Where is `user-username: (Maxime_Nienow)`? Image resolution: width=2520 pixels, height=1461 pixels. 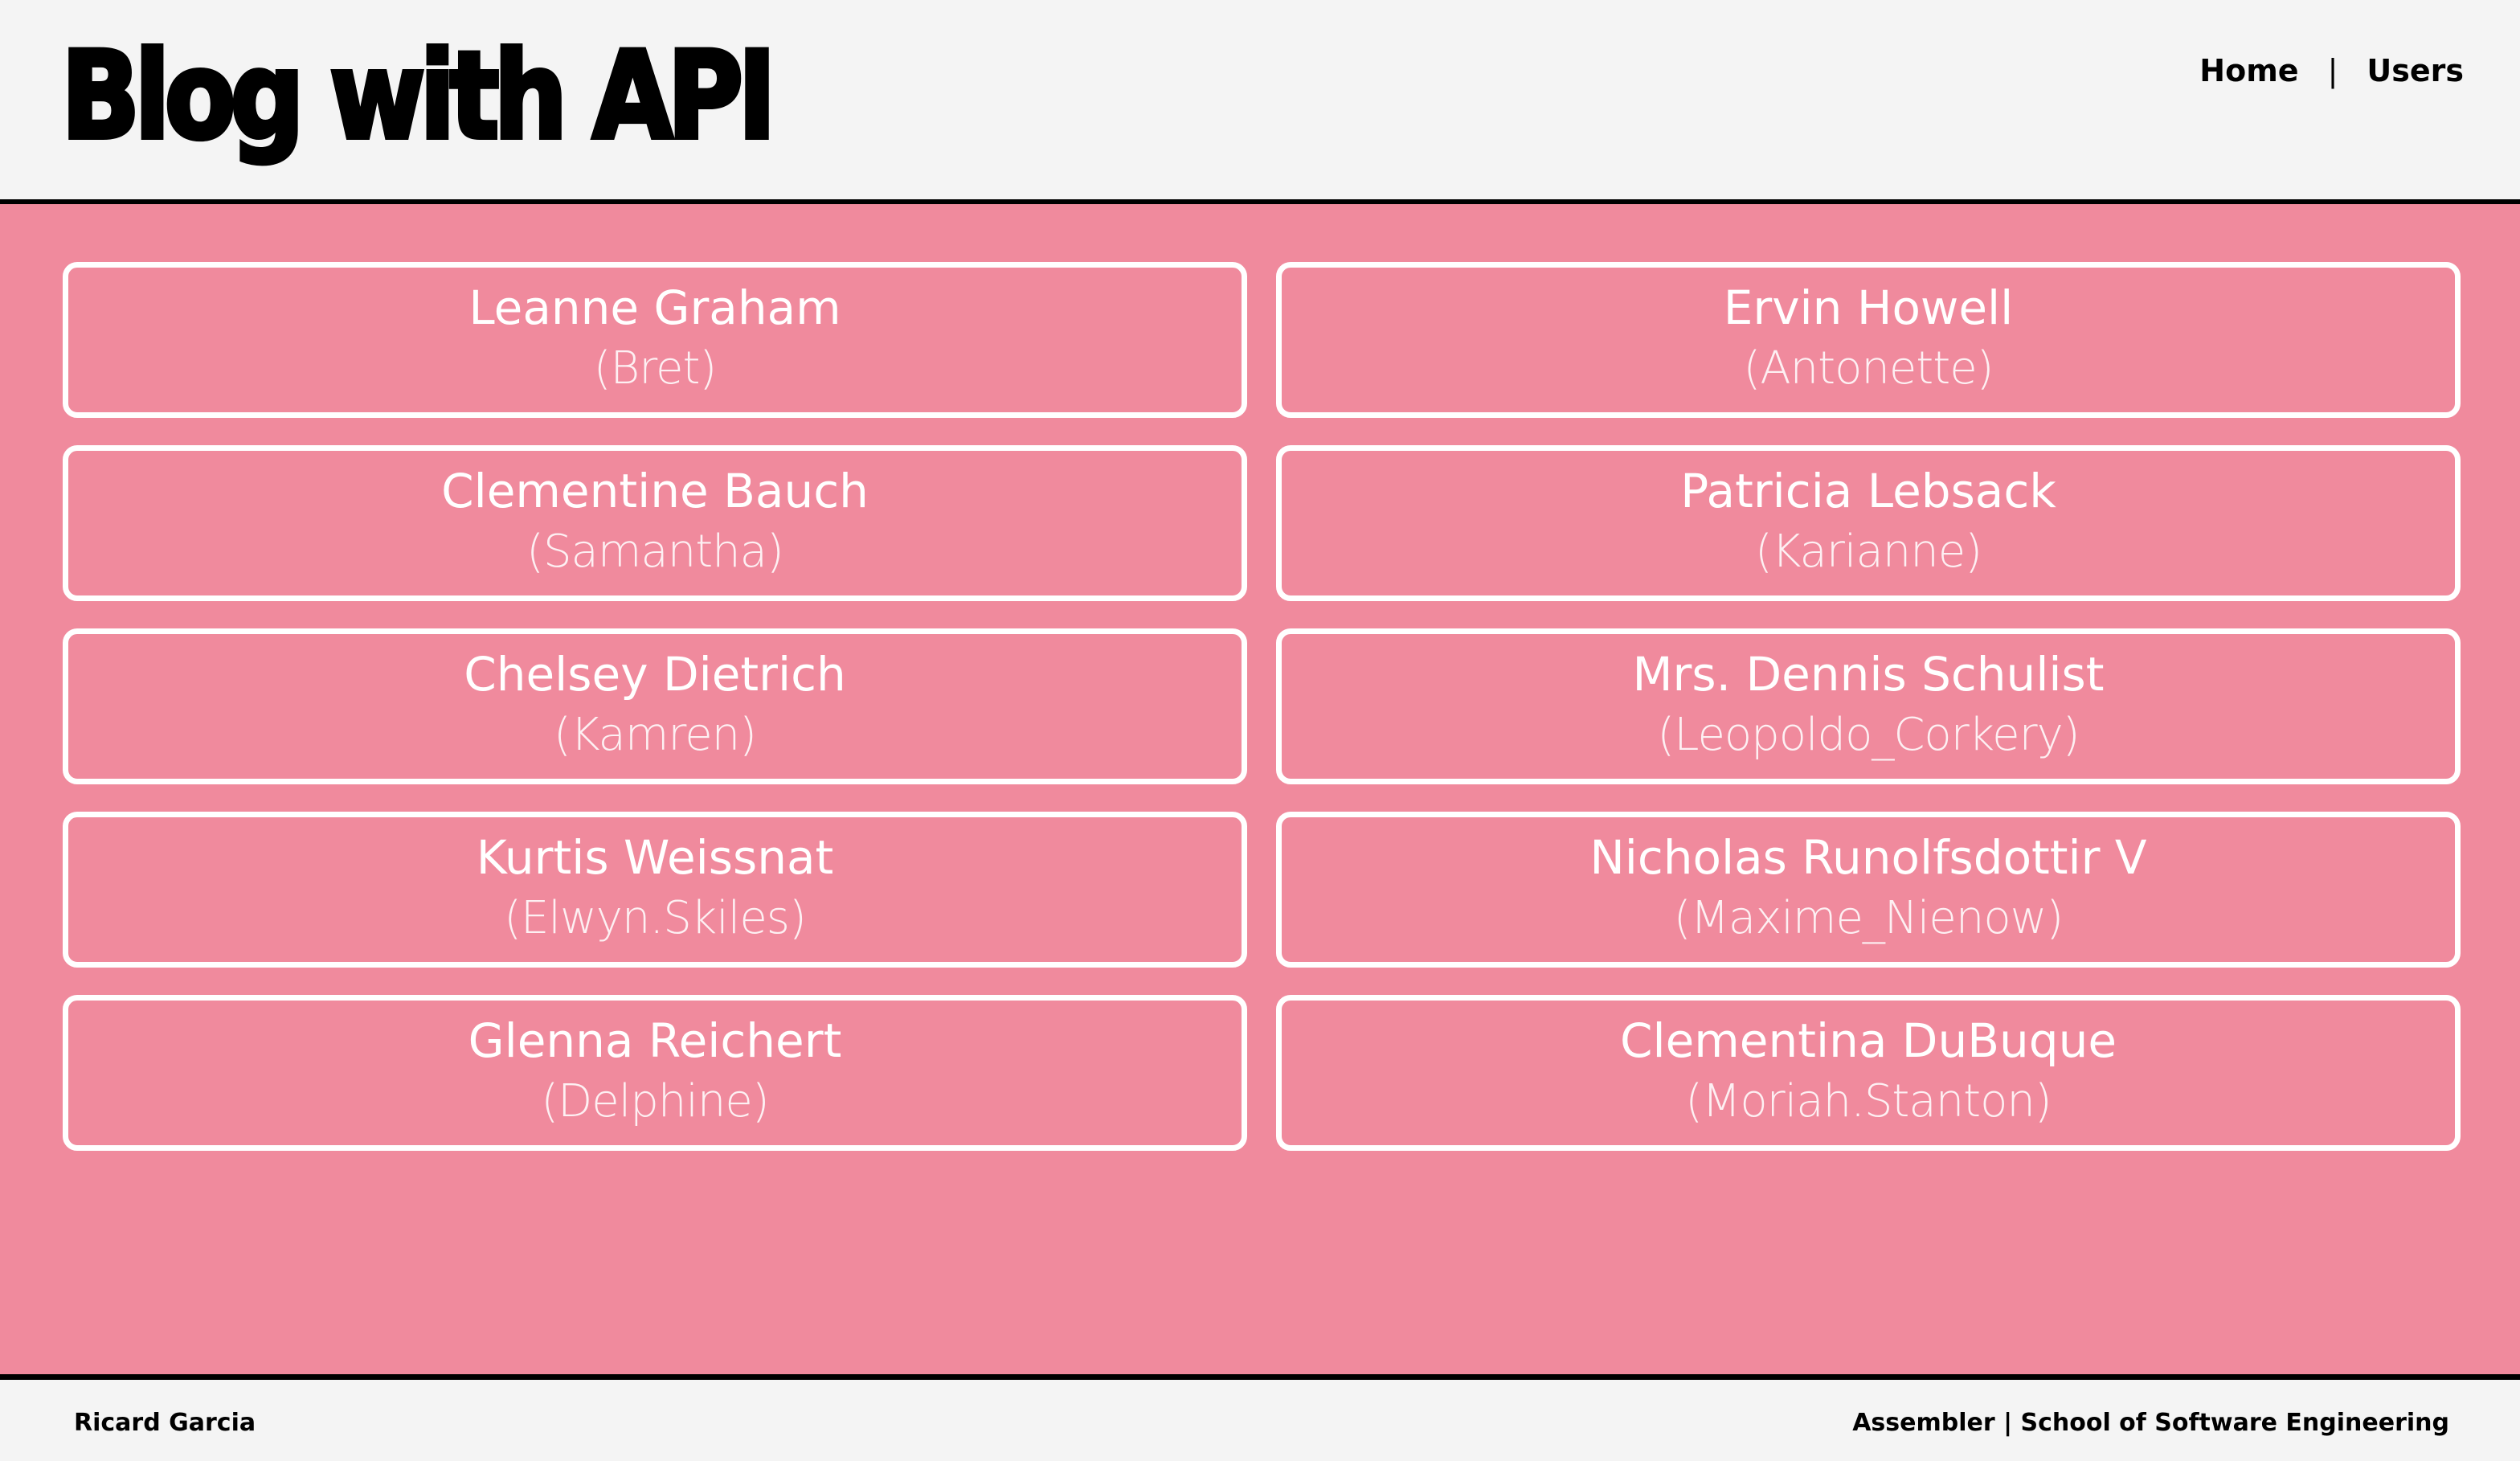 user-username: (Maxime_Nienow) is located at coordinates (1869, 917).